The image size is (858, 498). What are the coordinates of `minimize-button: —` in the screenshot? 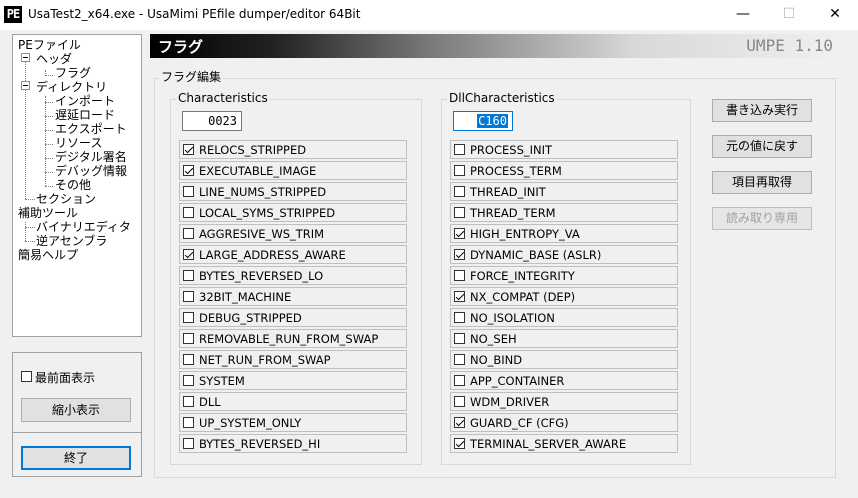 It's located at (743, 15).